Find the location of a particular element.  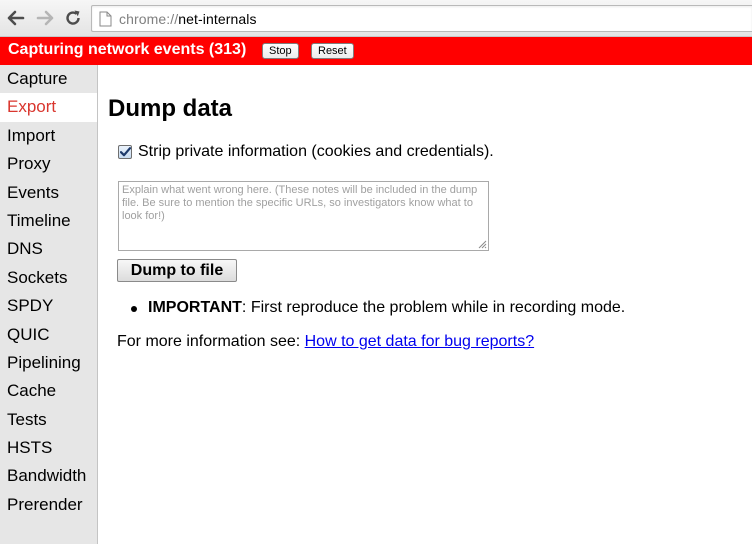

stop-button: Stop is located at coordinates (280, 51).